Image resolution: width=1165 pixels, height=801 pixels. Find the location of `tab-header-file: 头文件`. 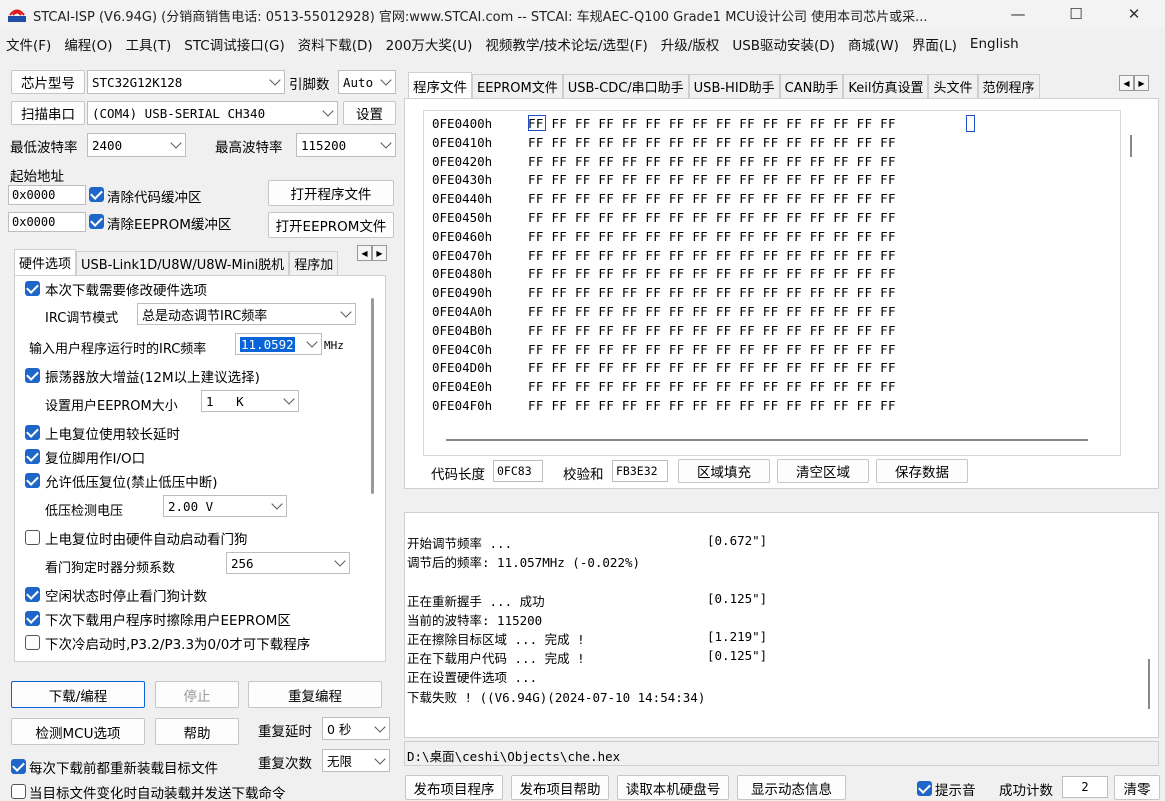

tab-header-file: 头文件 is located at coordinates (953, 86).